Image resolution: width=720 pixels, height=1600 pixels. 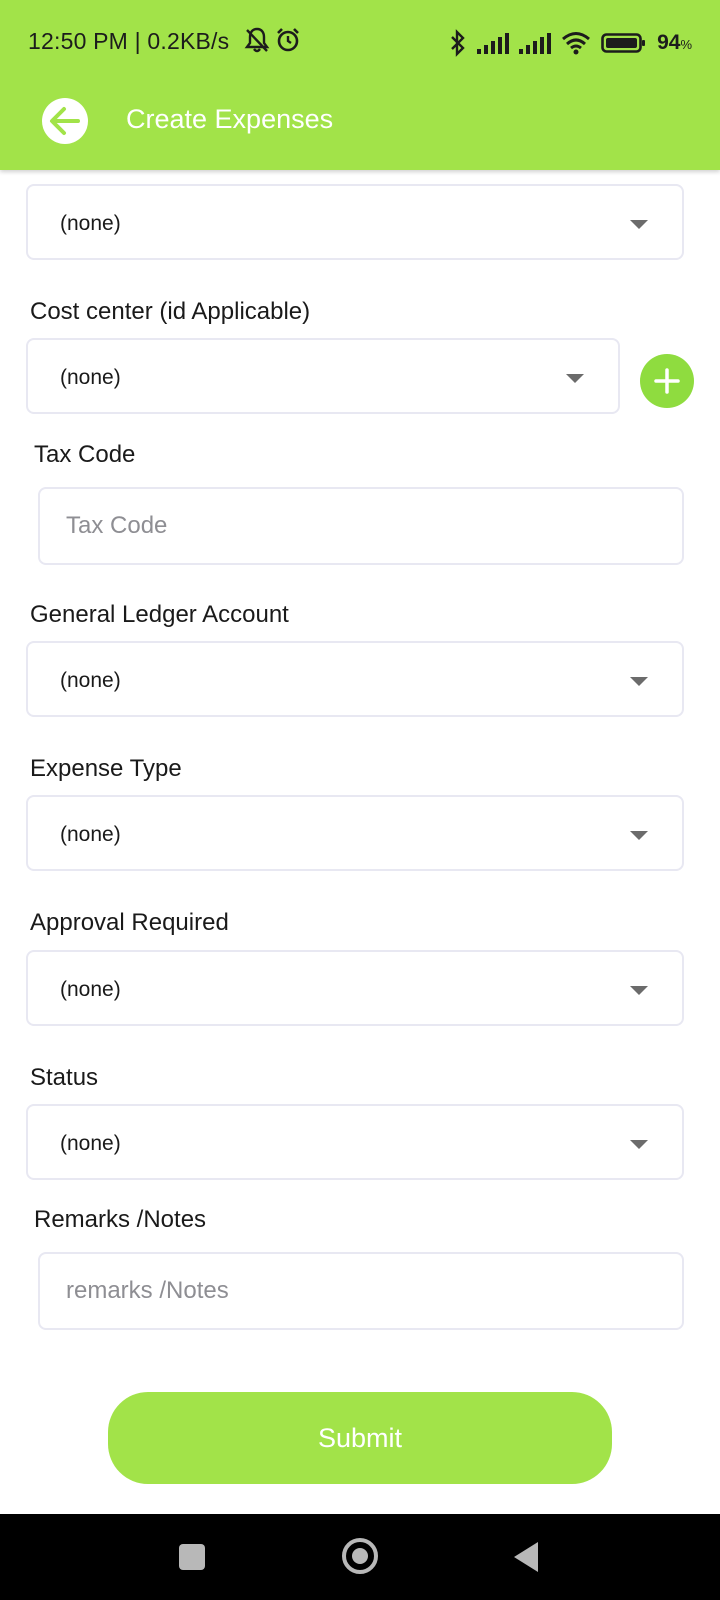 I want to click on gl-account-select: (none), so click(x=355, y=679).